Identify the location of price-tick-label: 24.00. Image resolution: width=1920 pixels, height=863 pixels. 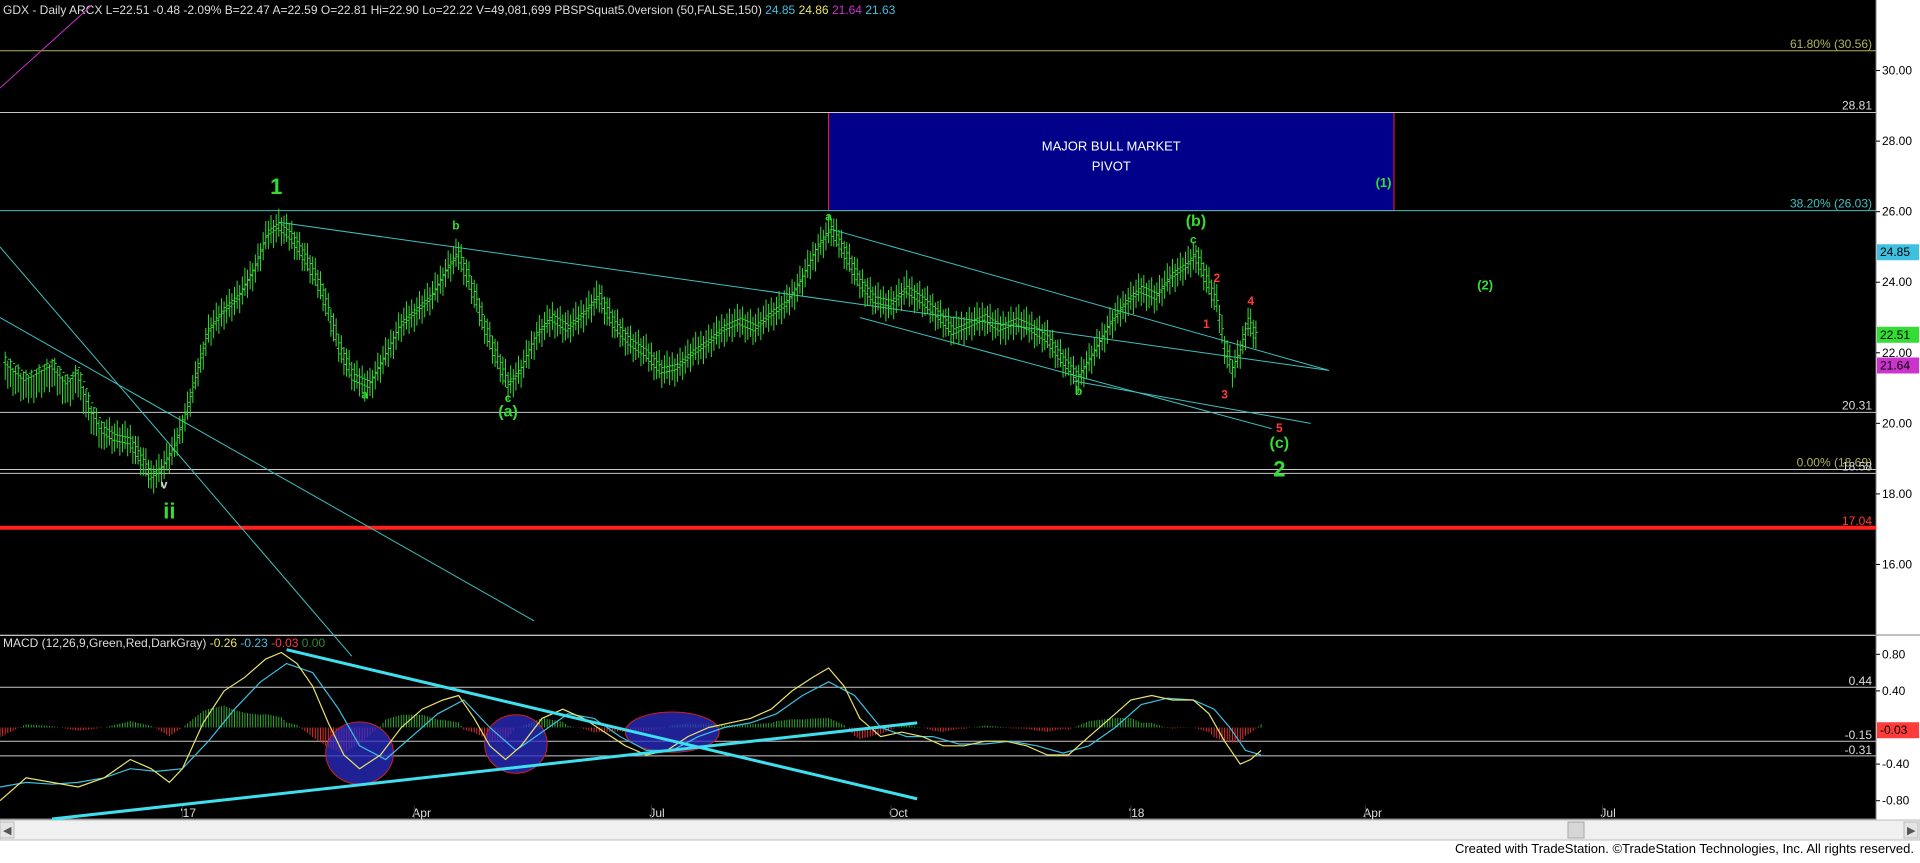
(1897, 282).